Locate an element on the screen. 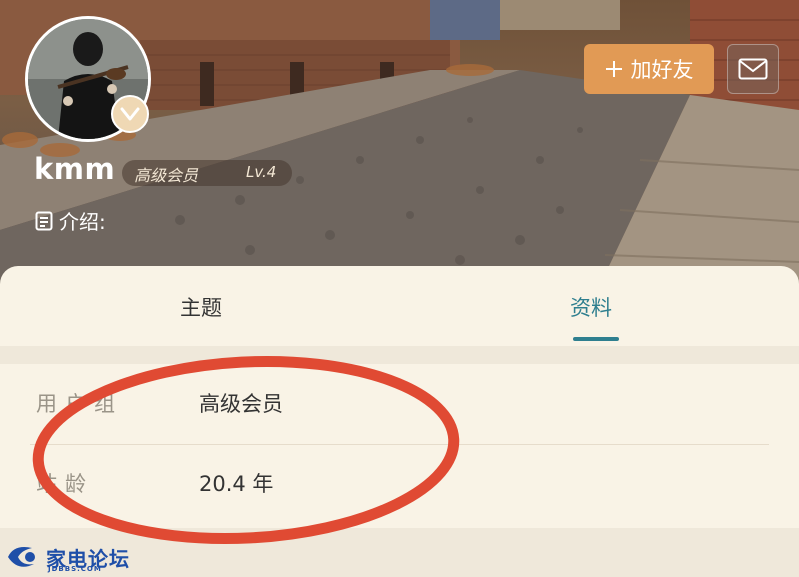  info-value: 20.4 年 is located at coordinates (236, 484).